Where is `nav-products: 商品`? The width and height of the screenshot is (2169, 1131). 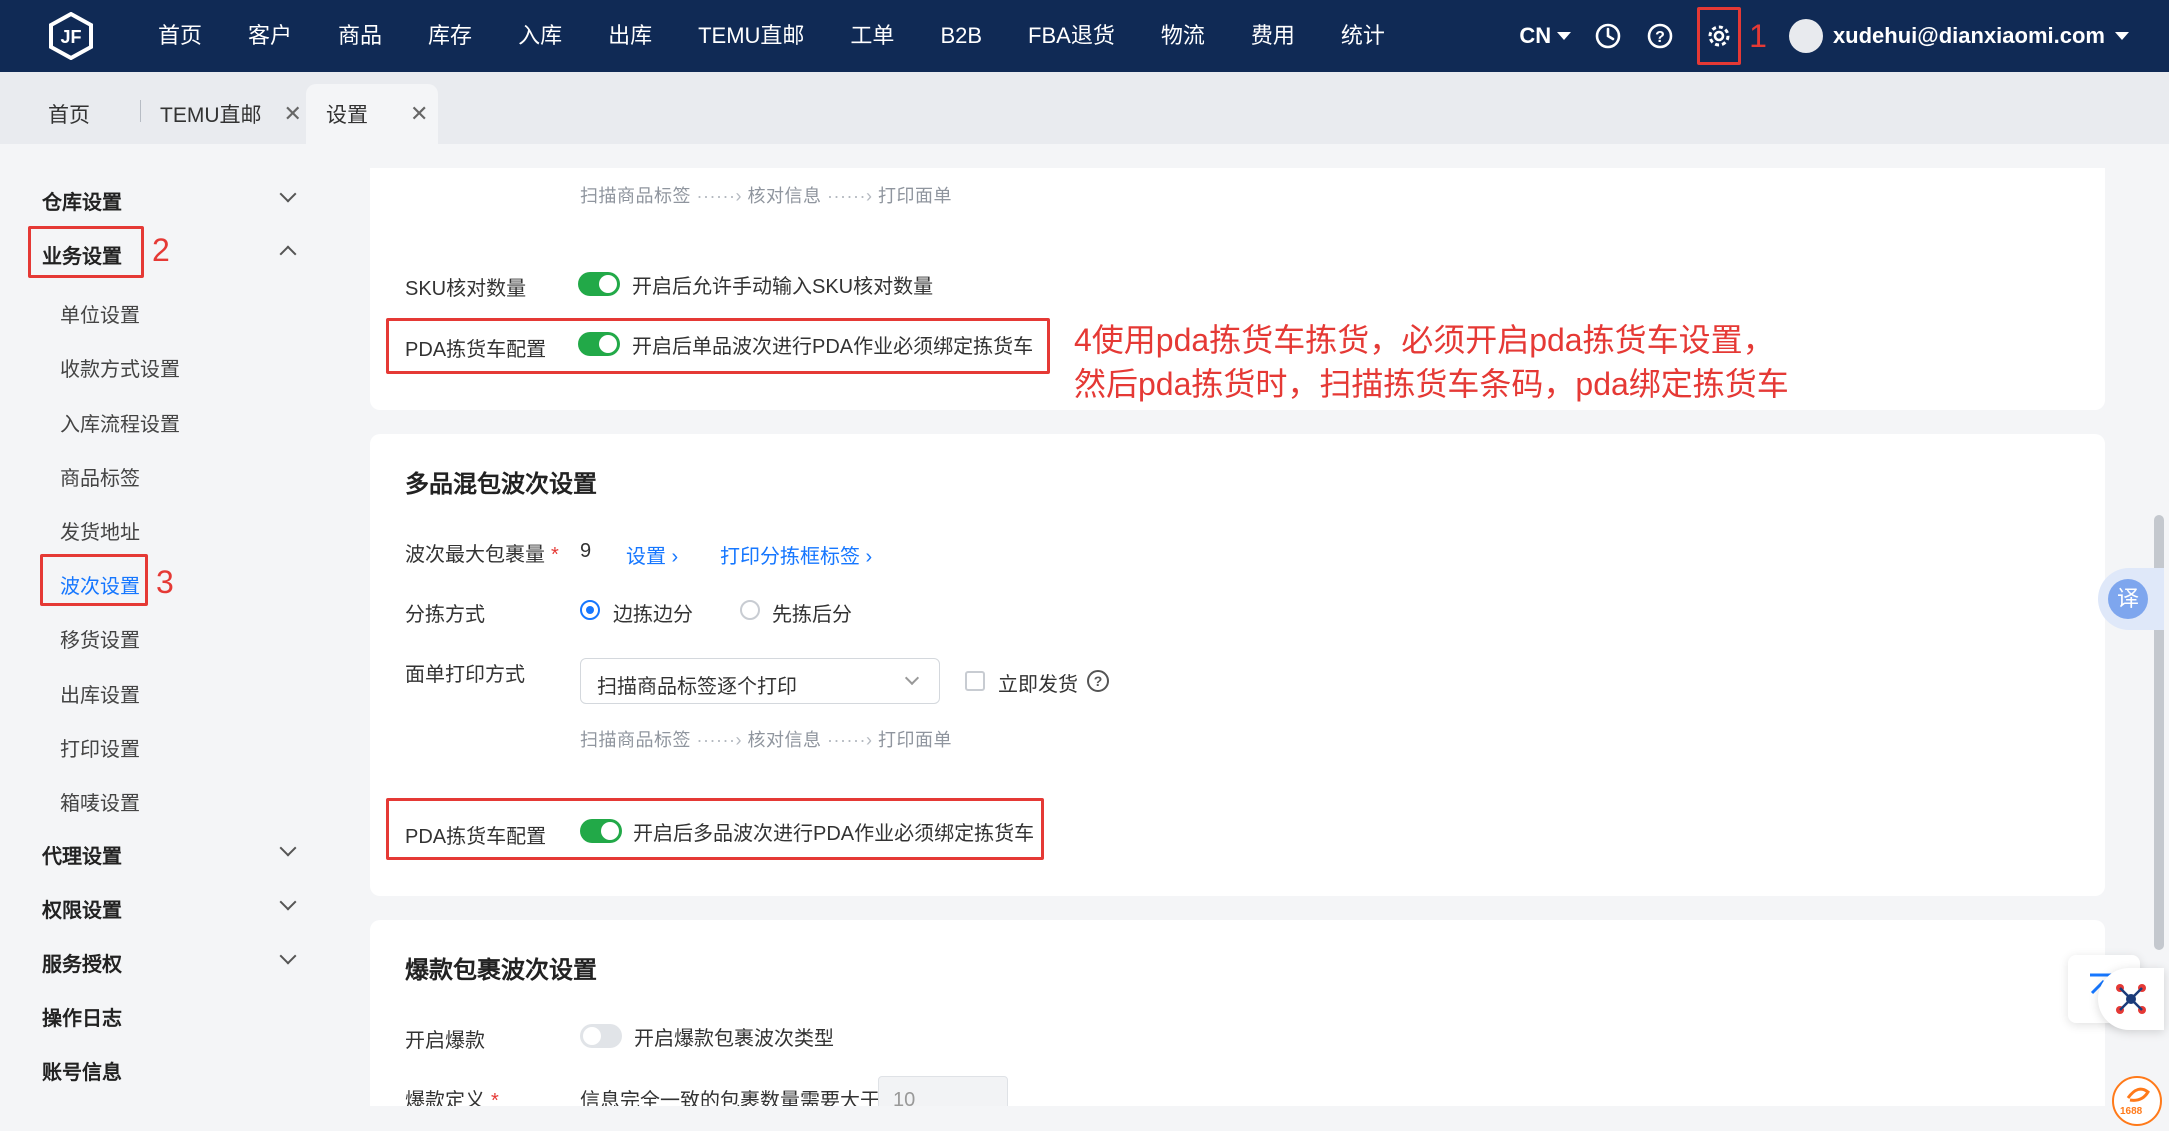 nav-products: 商品 is located at coordinates (360, 36).